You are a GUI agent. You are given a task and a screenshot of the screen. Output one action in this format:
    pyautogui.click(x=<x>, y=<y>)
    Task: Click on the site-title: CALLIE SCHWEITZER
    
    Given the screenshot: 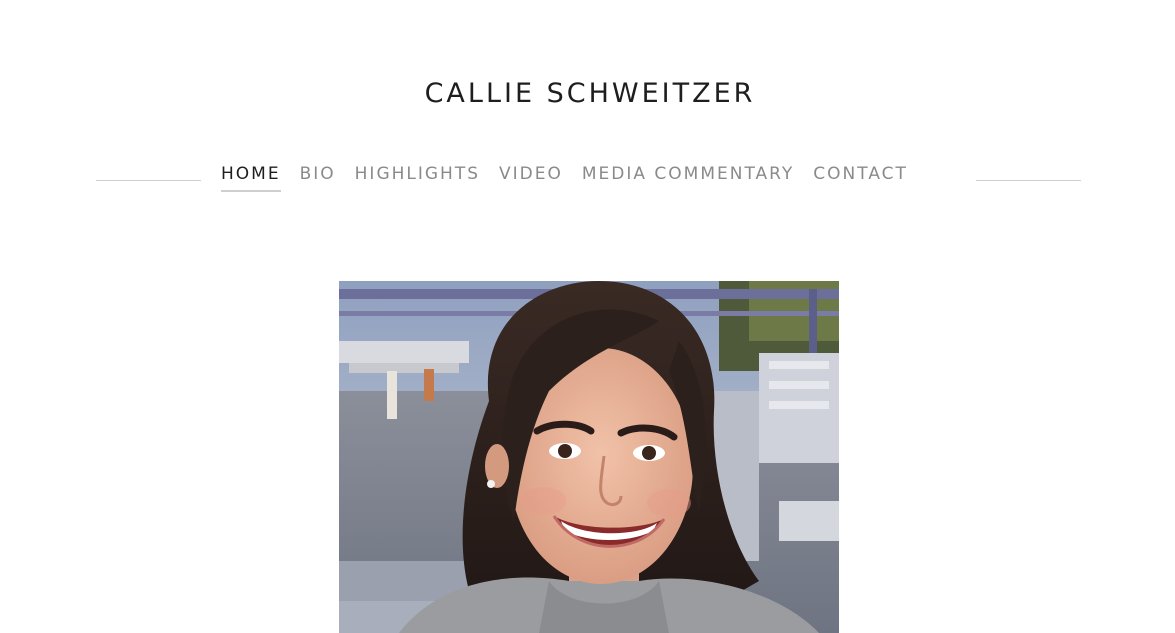 What is the action you would take?
    pyautogui.click(x=587, y=93)
    